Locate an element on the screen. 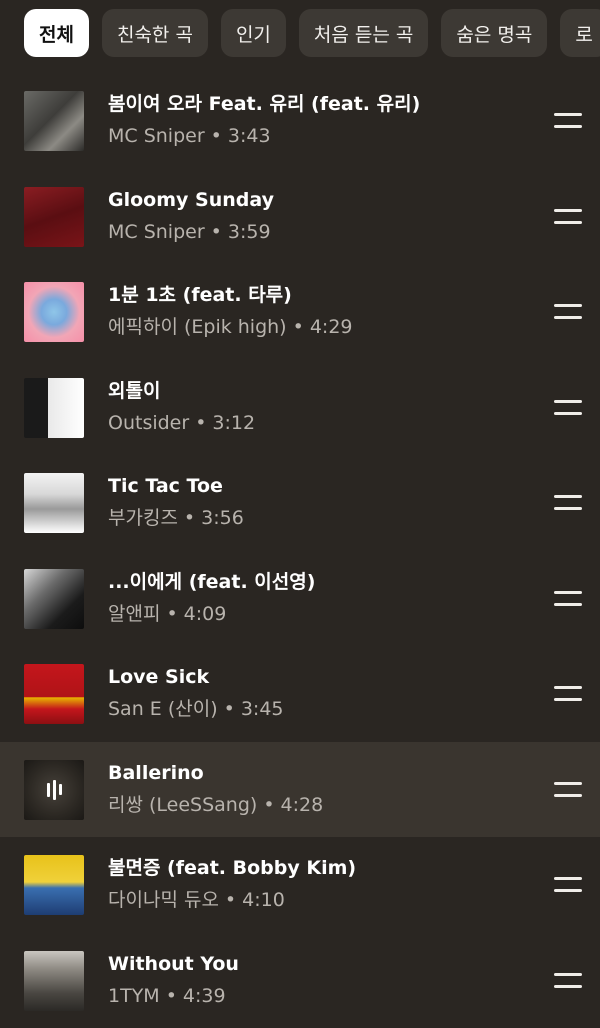 This screenshot has width=600, height=1028. track-duration: 3:59 is located at coordinates (249, 232).